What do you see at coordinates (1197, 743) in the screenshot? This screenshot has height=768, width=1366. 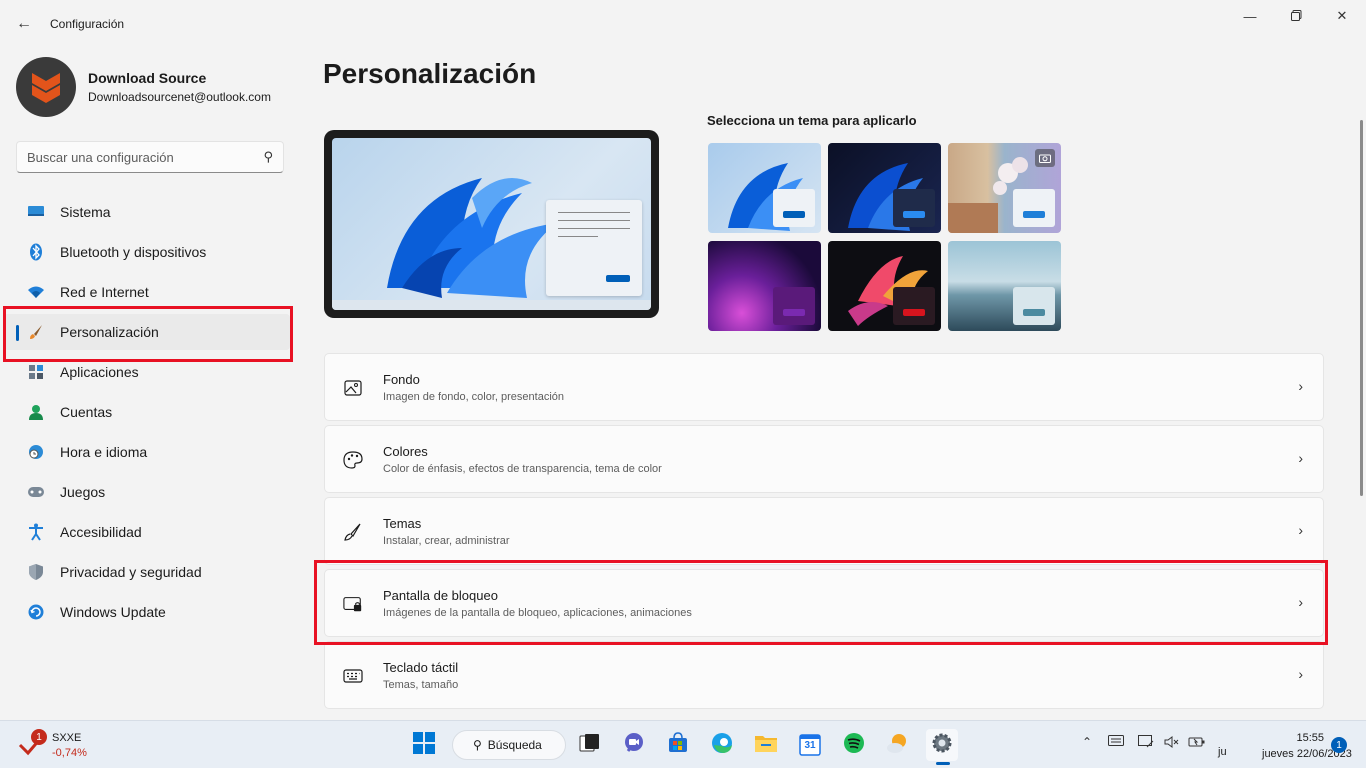 I see `battery-icon` at bounding box center [1197, 743].